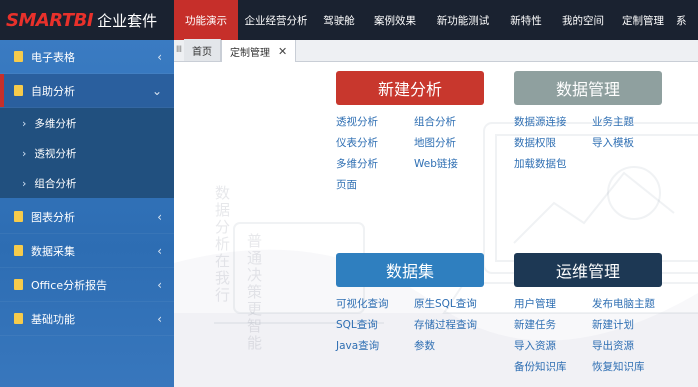 The height and width of the screenshot is (387, 698). What do you see at coordinates (53, 217) in the screenshot?
I see `sidebar-item-label: 图表分析` at bounding box center [53, 217].